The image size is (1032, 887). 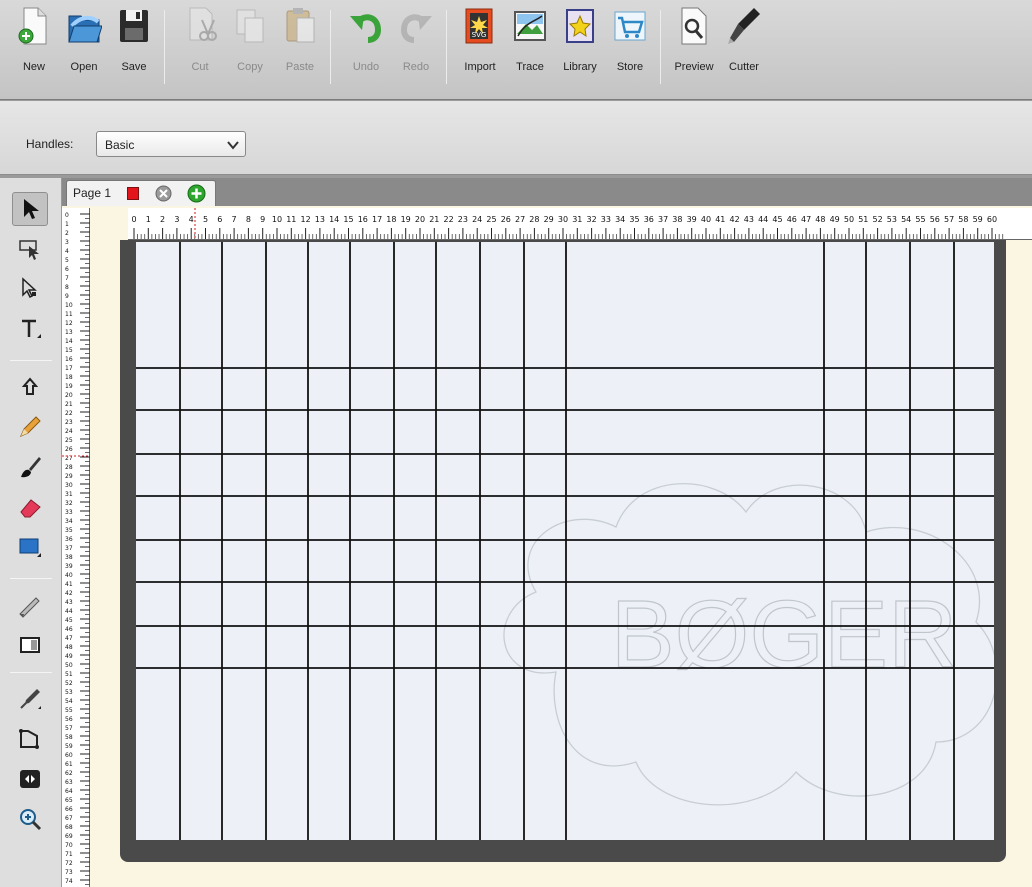 I want to click on ruler-tick-label: 6, so click(x=67, y=269).